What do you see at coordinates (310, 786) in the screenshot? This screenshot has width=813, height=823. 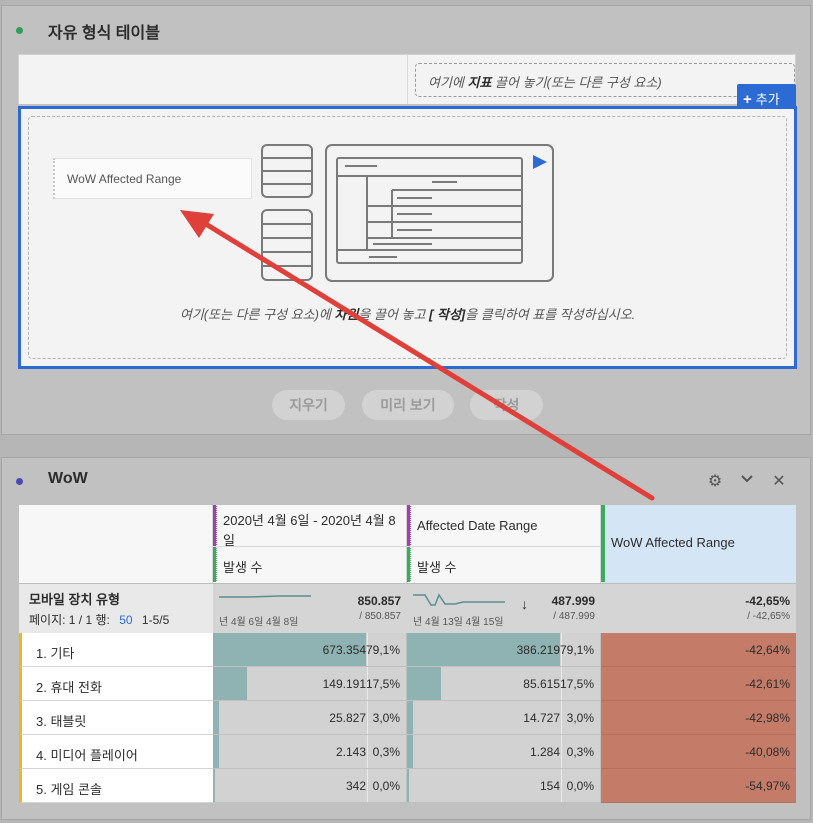 I see `table-cell-col1: 342 0,0%` at bounding box center [310, 786].